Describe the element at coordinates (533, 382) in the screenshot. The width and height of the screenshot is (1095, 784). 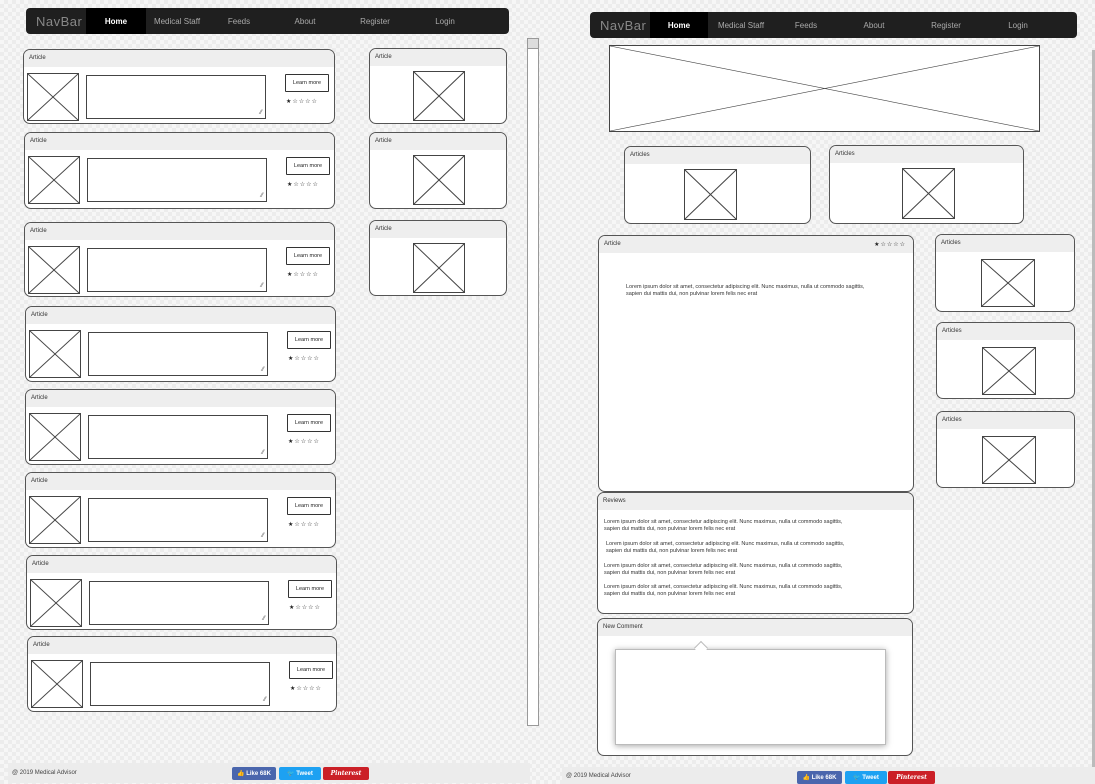
I see `scrollbar` at that location.